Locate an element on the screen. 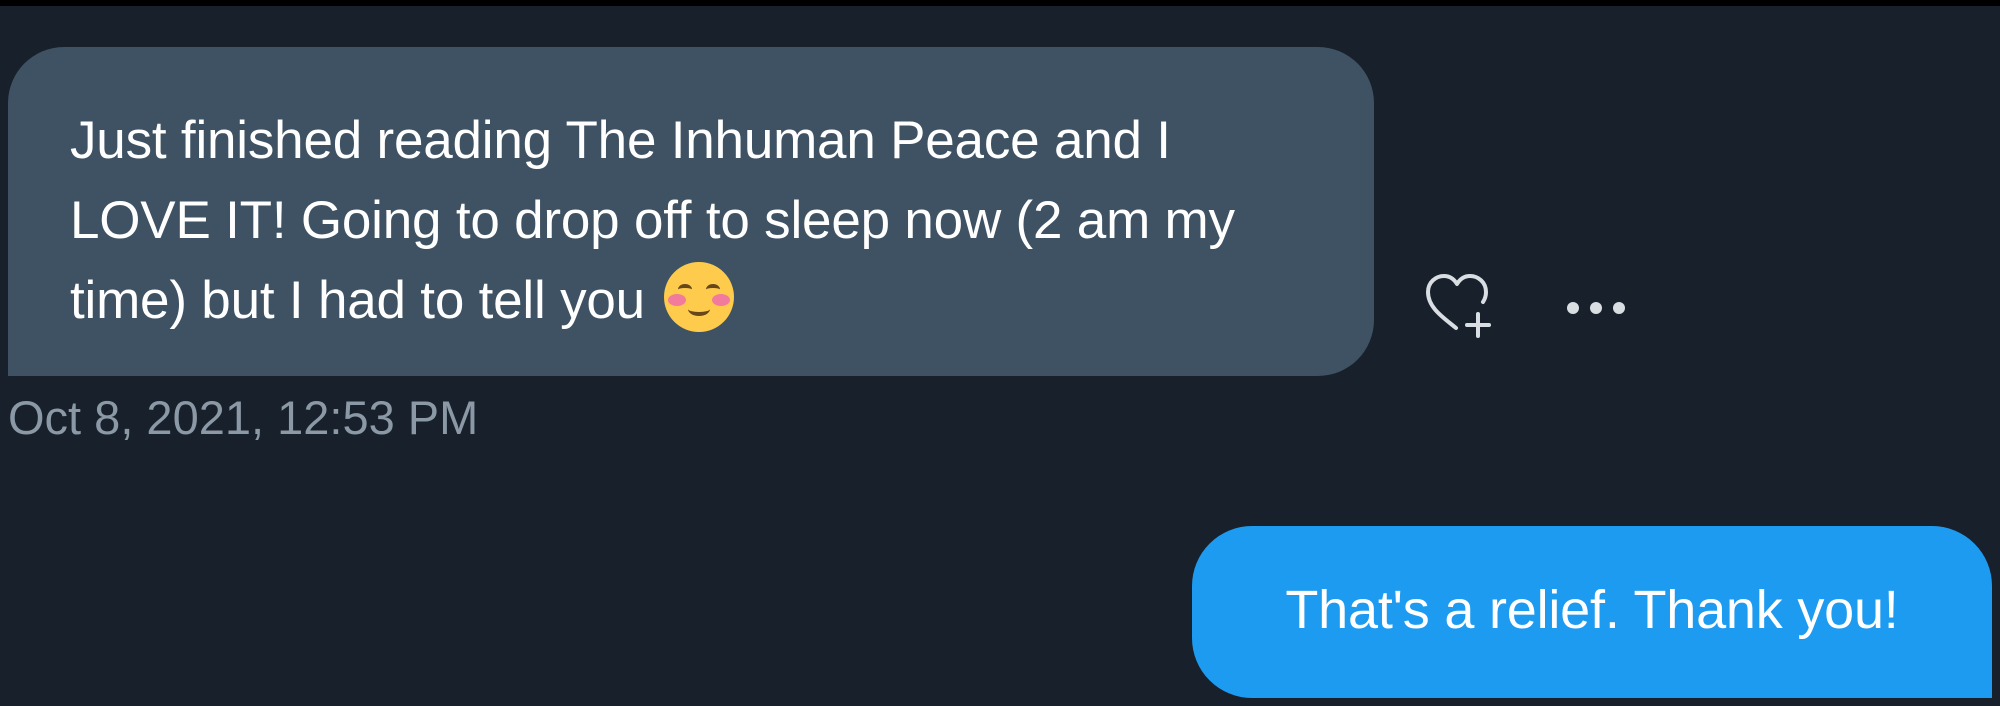 The image size is (2000, 706). message-timestamp: Oct 8, 2021, 12:53 PM is located at coordinates (243, 417).